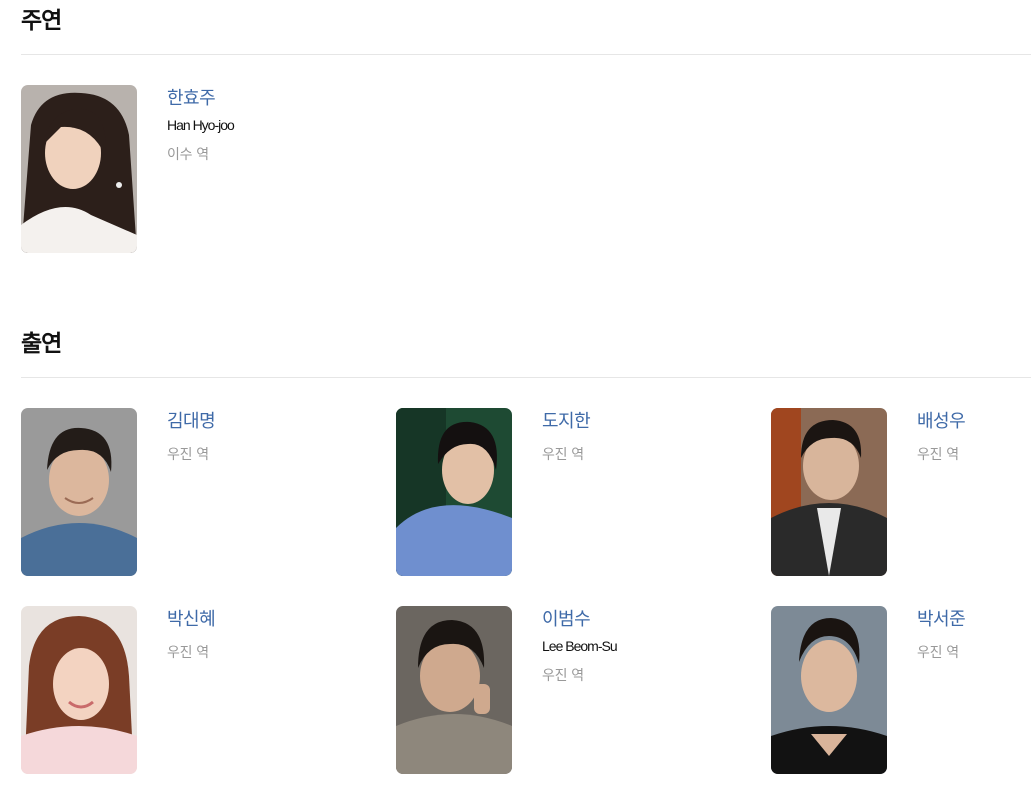 This screenshot has width=1031, height=791. I want to click on cast-name-korean: 이범수, so click(566, 620).